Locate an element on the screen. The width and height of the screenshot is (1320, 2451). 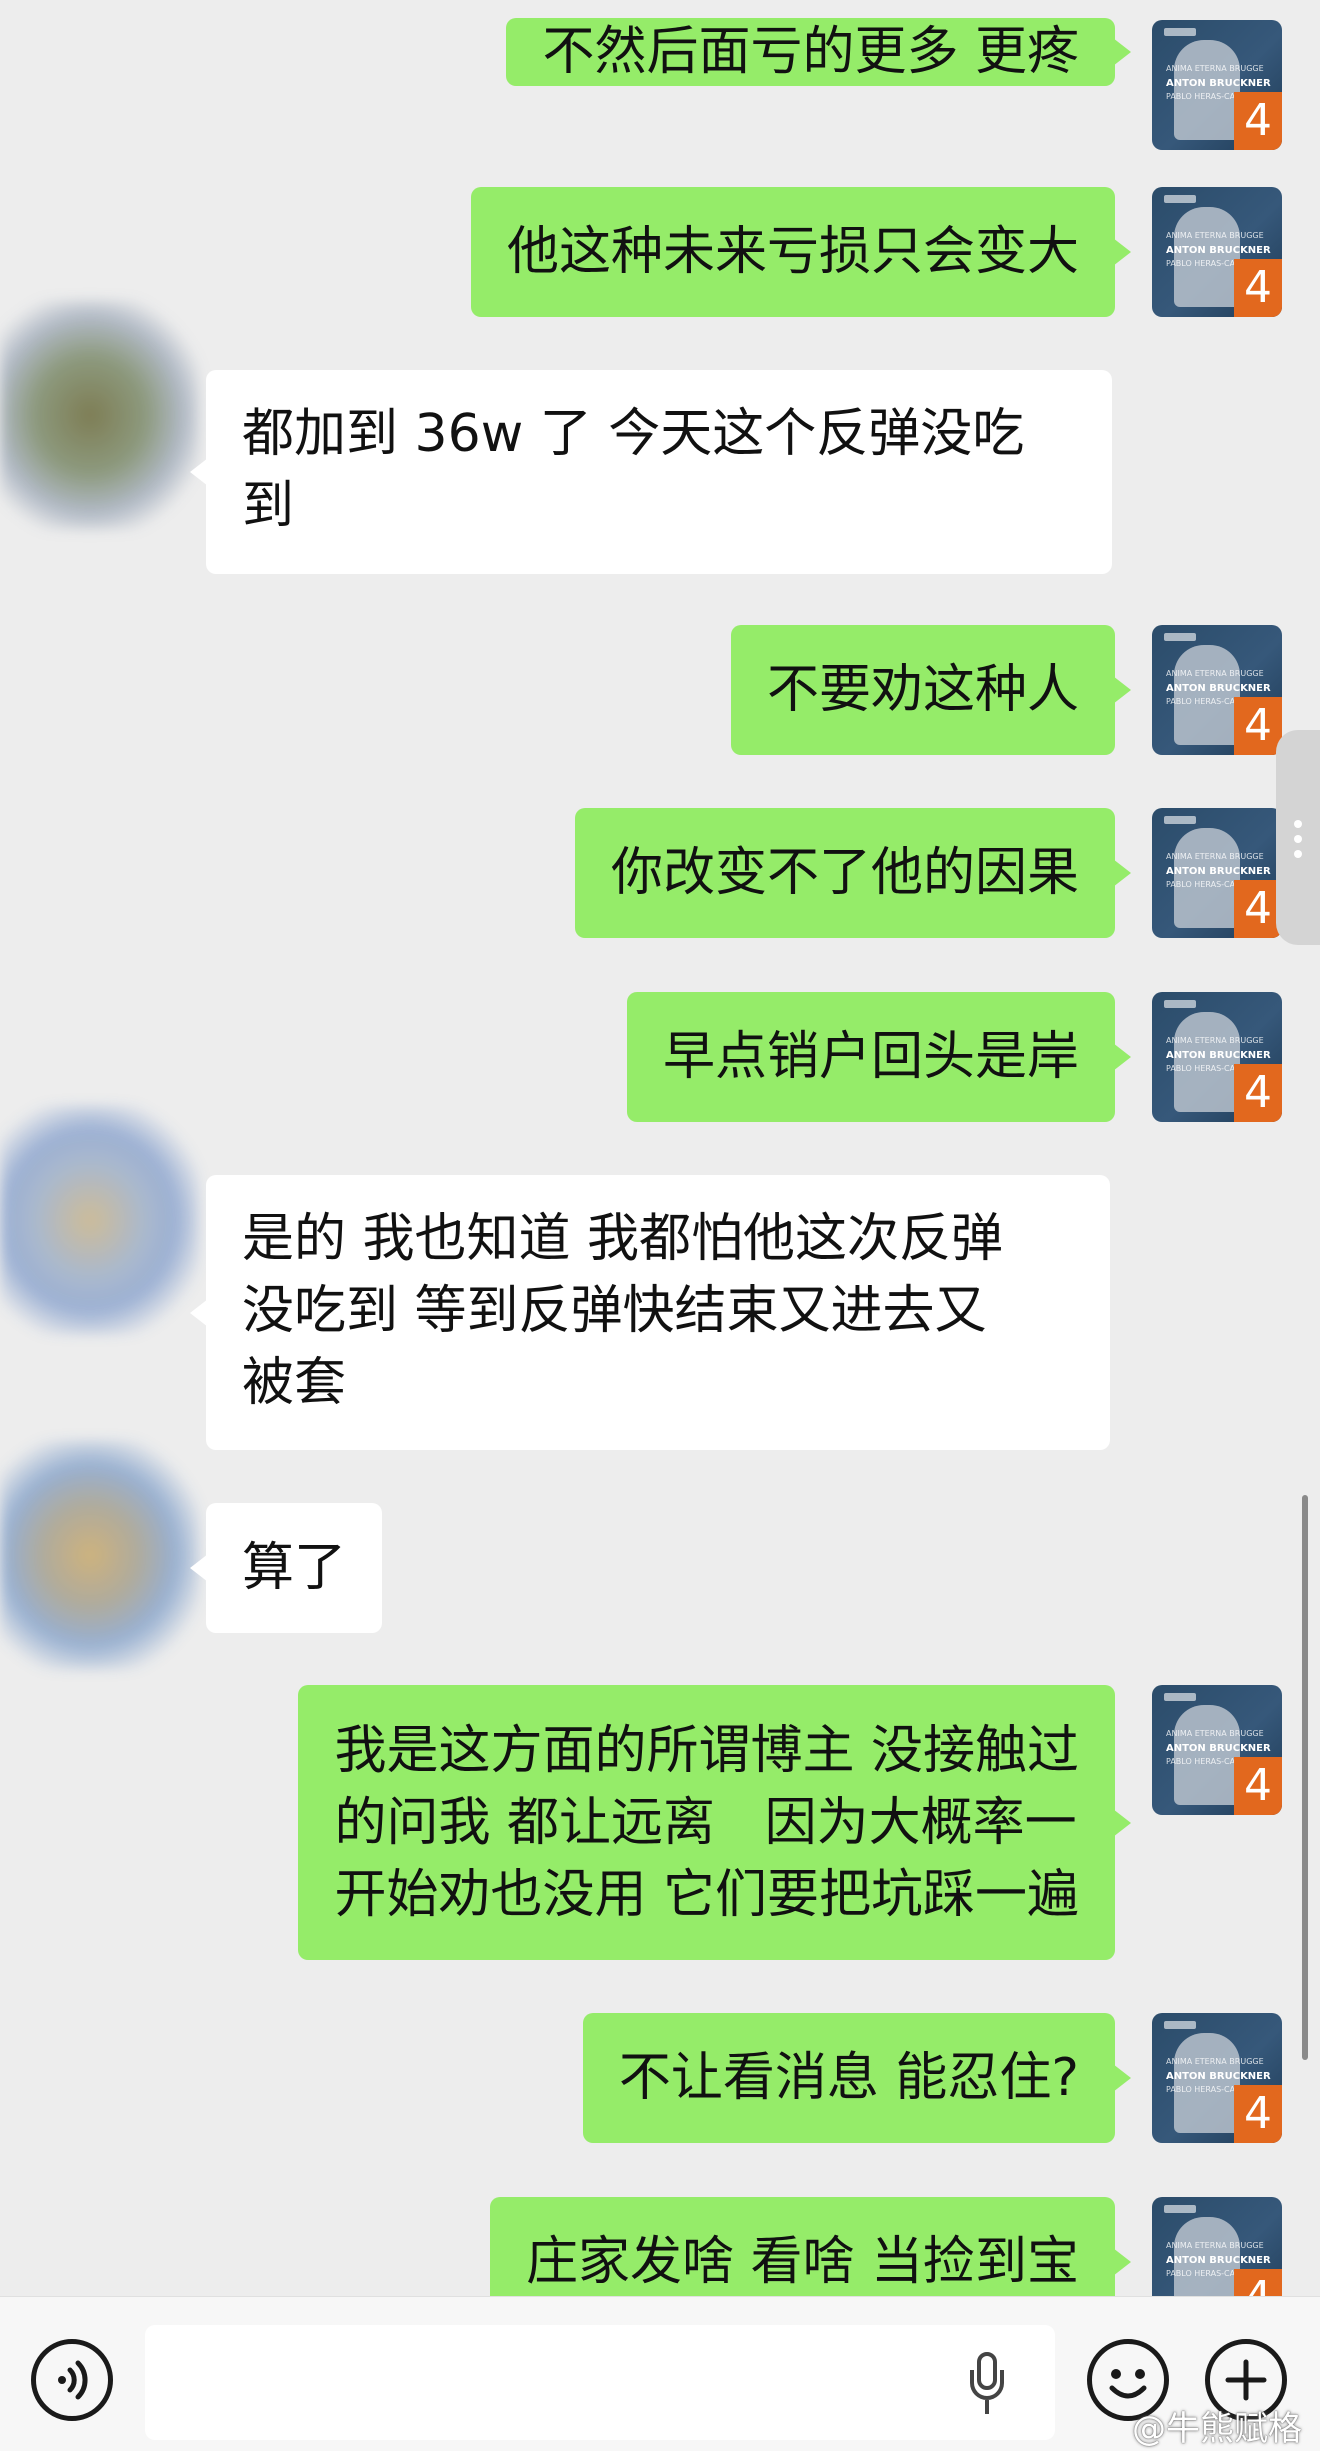
message-text-line: 到 is located at coordinates (268, 506).